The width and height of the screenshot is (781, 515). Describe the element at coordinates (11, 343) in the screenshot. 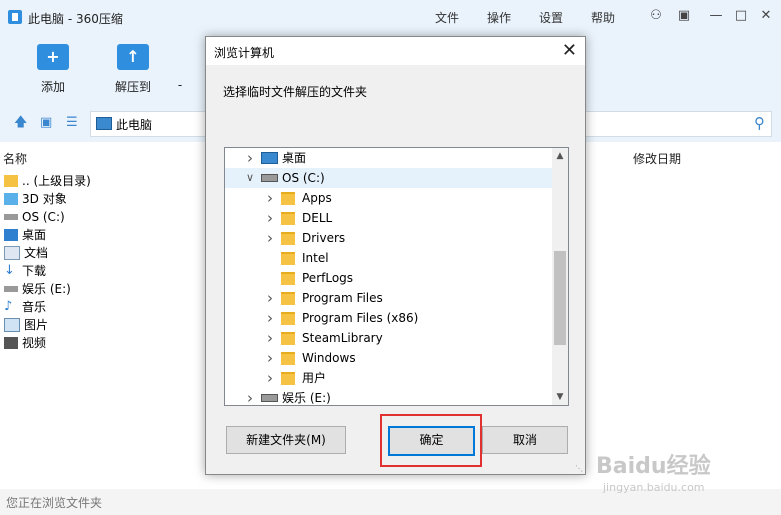

I see `videos-icon` at that location.